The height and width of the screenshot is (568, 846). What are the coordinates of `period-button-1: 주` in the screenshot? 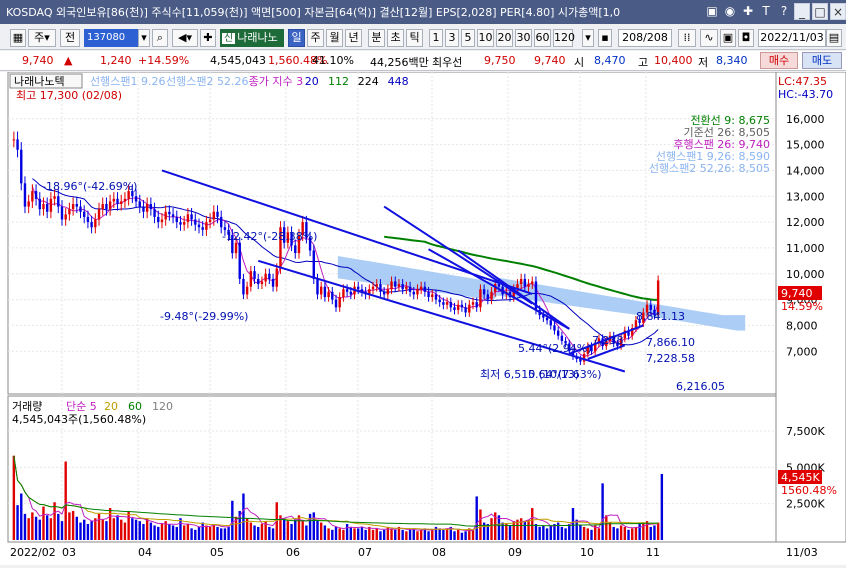 It's located at (315, 38).